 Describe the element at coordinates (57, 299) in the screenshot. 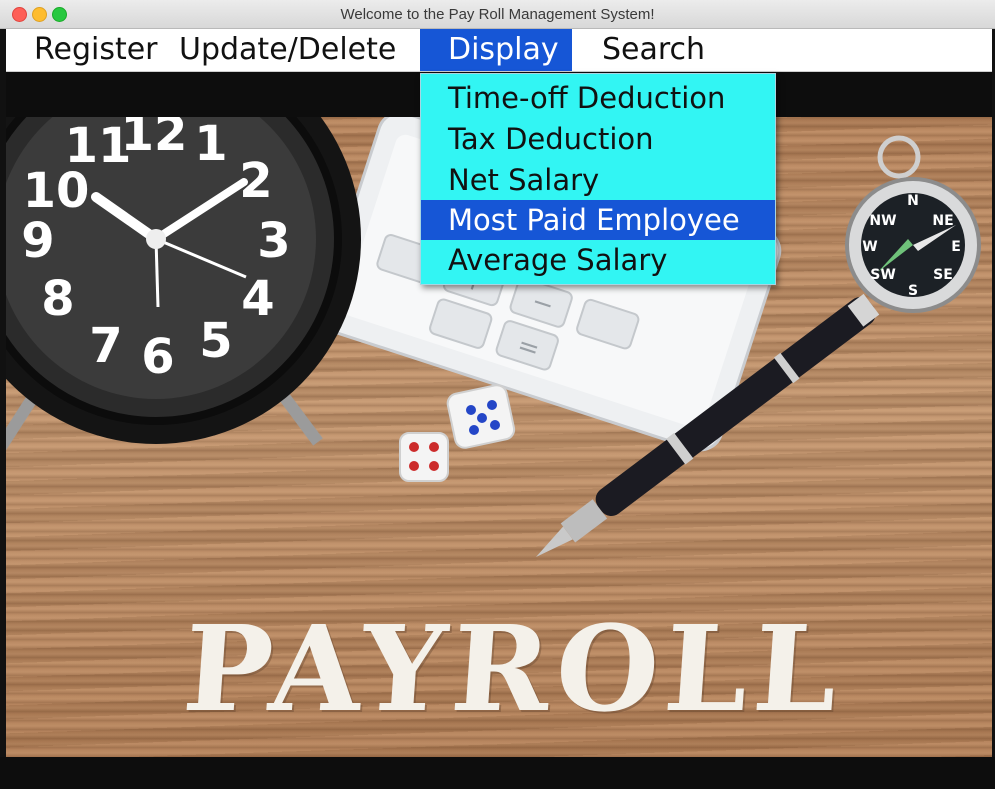

I see `svg-text: 8` at that location.